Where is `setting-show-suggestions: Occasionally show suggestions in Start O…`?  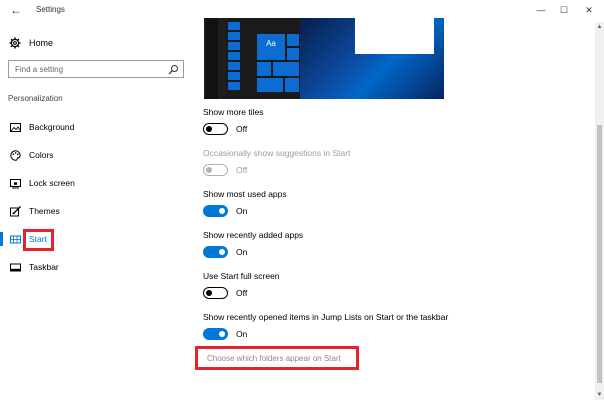 setting-show-suggestions: Occasionally show suggestions in Start O… is located at coordinates (276, 162).